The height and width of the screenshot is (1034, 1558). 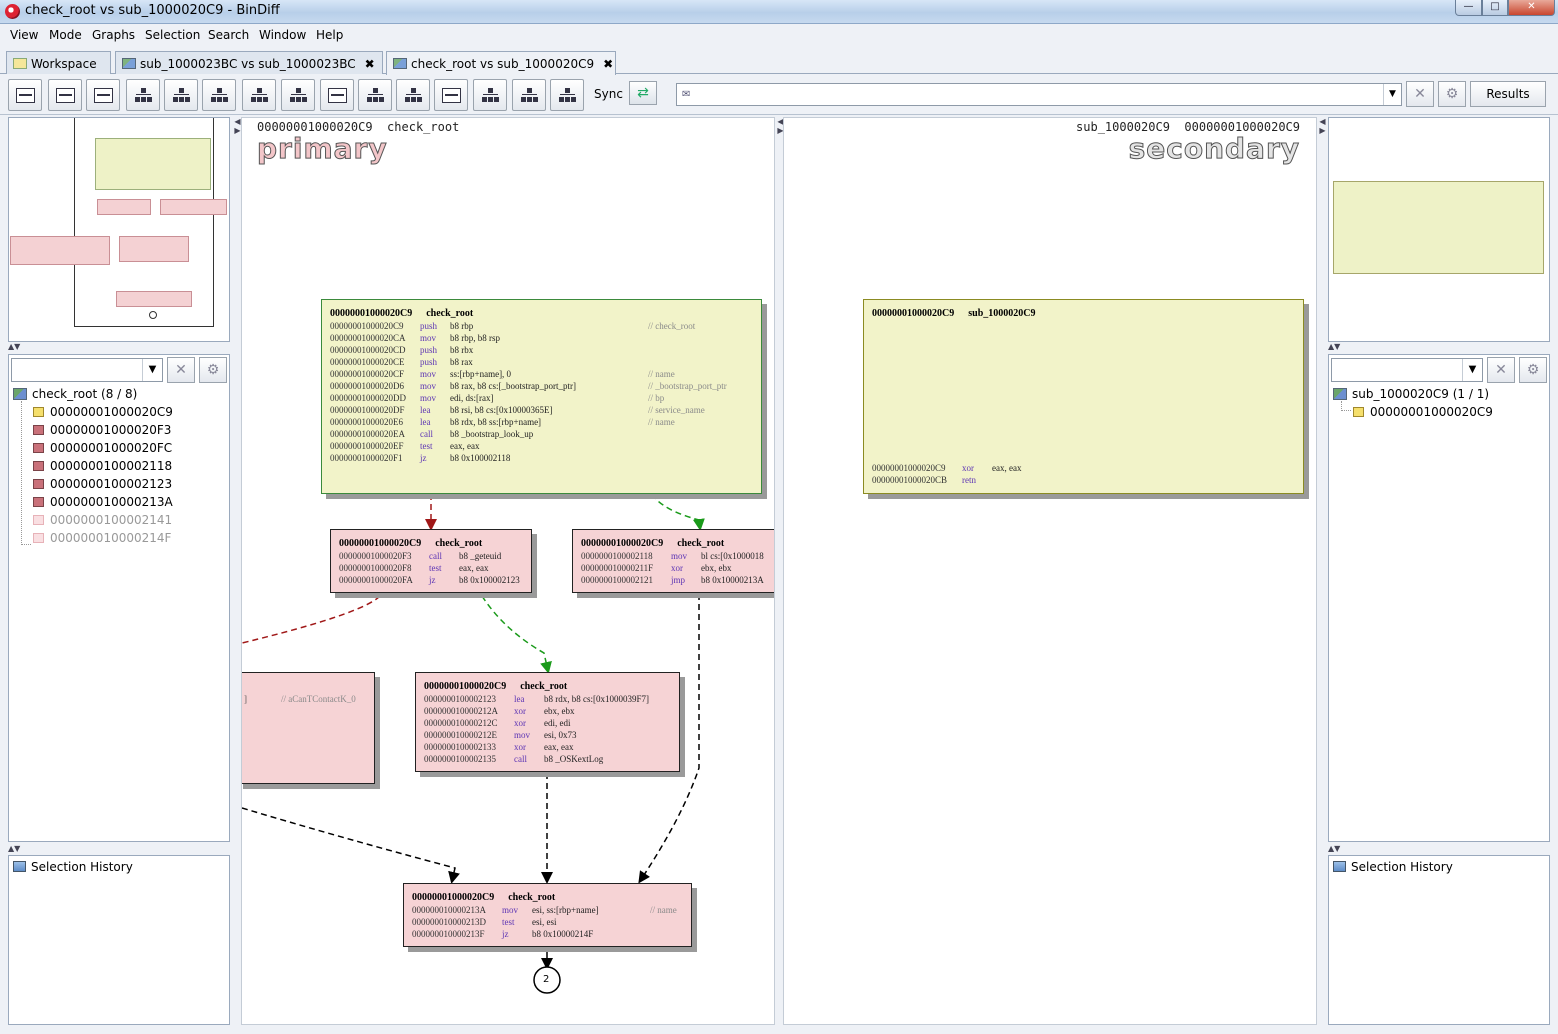 What do you see at coordinates (404, 446) in the screenshot?
I see `instruction-row: 00000001000020EF test eax, eax` at bounding box center [404, 446].